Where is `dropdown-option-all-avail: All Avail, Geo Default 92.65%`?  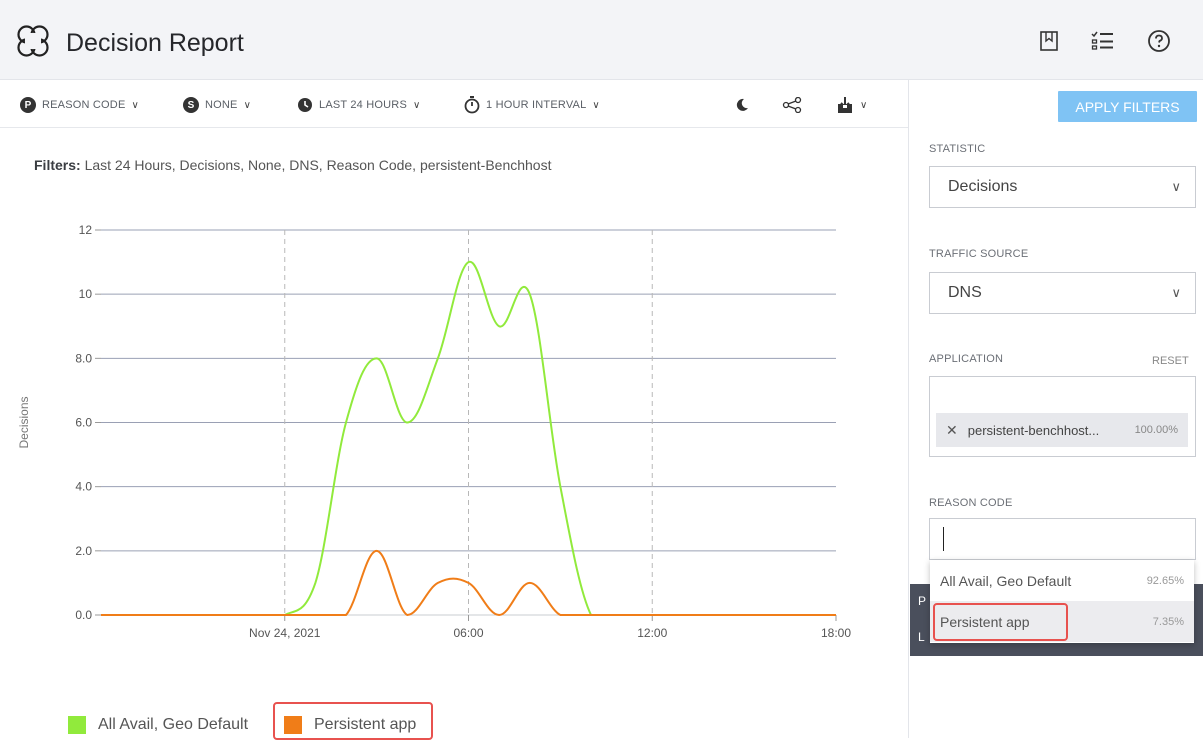
dropdown-option-all-avail: All Avail, Geo Default 92.65% is located at coordinates (1062, 580).